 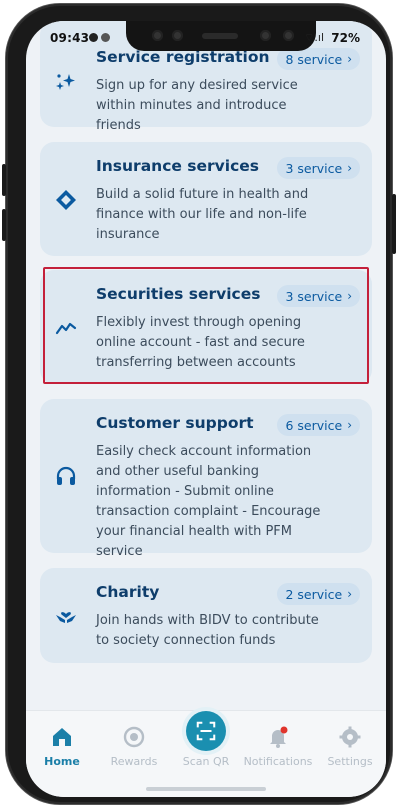 I want to click on nav-notifications: Notifications, so click(x=278, y=746).